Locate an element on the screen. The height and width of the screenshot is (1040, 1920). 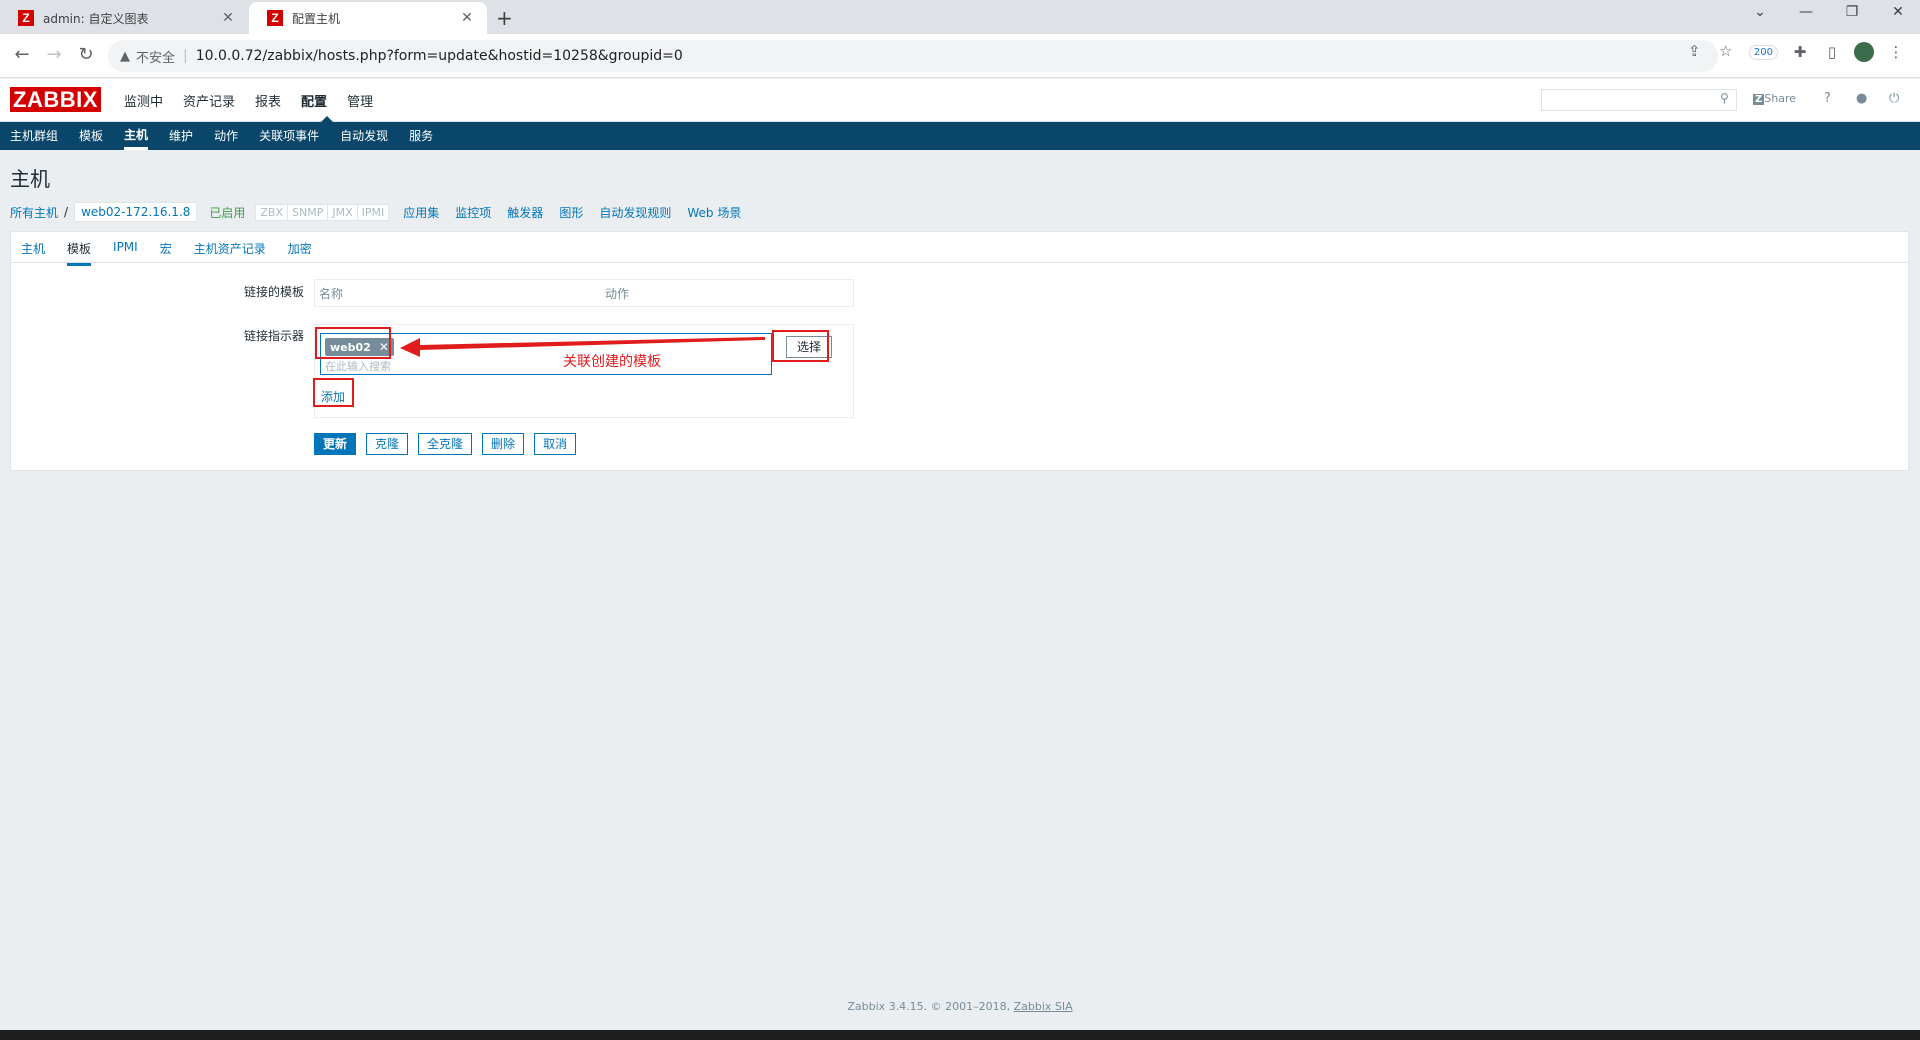
tab-divider is located at coordinates (959, 262).